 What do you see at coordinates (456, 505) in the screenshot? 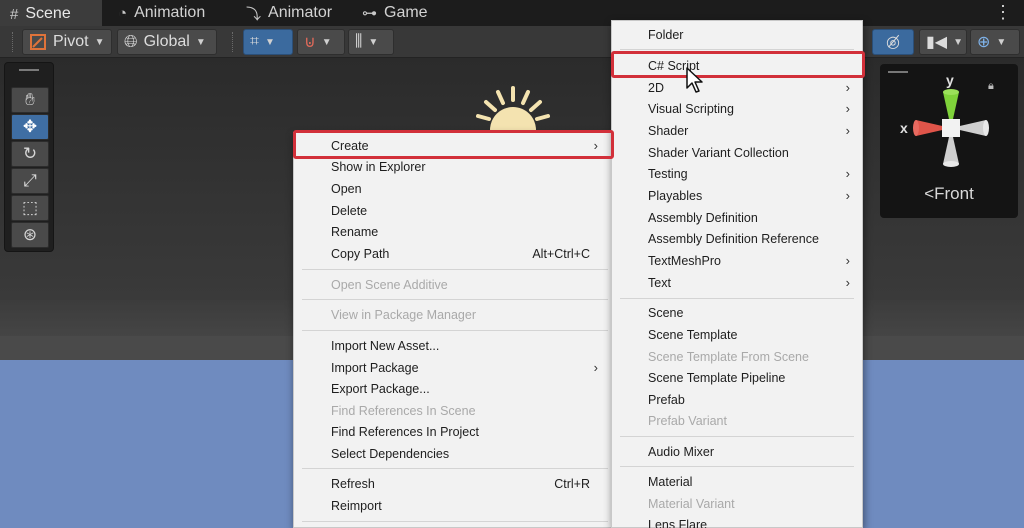
I see `menu-item-reimport: Reimport` at bounding box center [456, 505].